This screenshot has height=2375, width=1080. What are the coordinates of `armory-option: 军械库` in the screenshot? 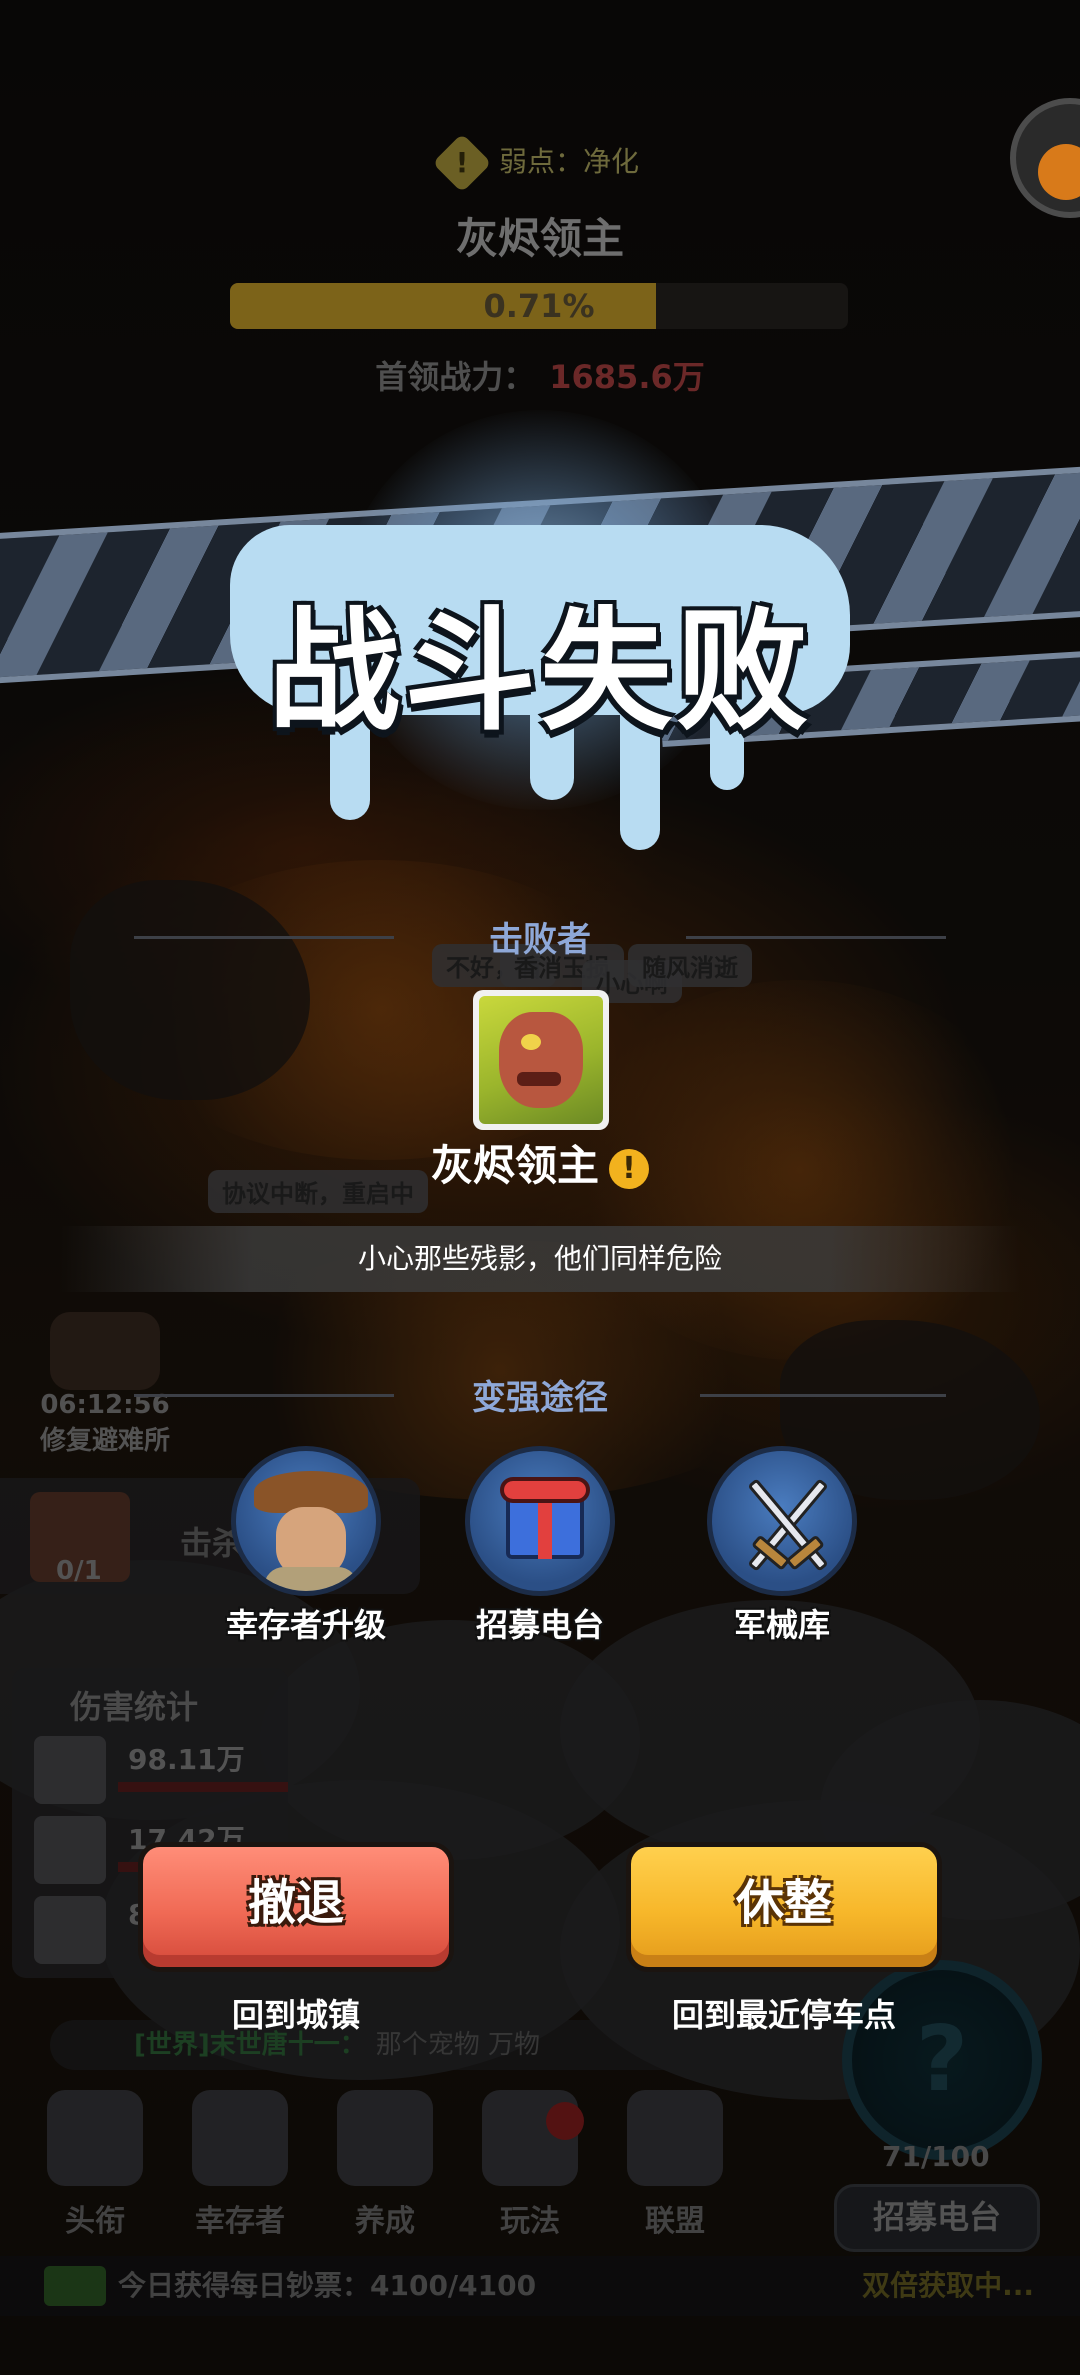 It's located at (782, 1546).